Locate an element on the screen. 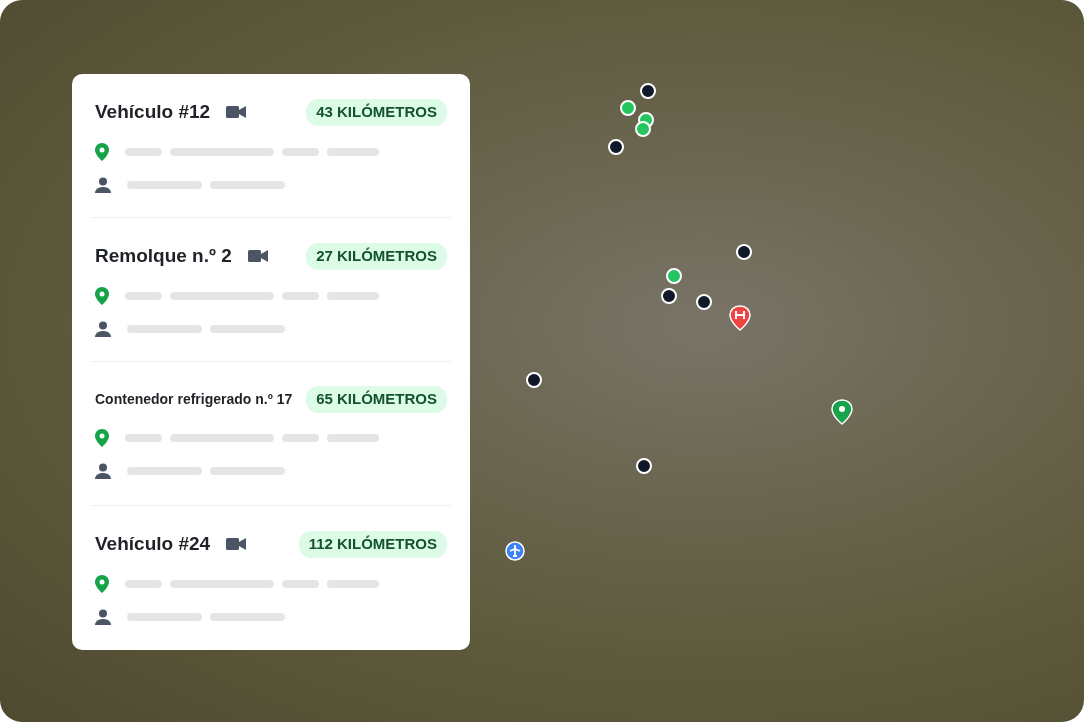 This screenshot has height=722, width=1084. distance-badge: 112 KILÓMETROS is located at coordinates (372, 544).